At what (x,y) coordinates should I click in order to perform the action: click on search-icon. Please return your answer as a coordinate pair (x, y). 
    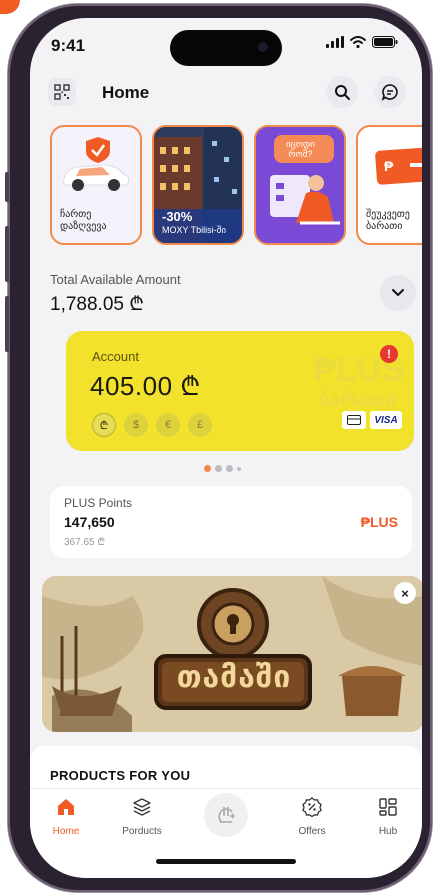
    Looking at the image, I should click on (342, 92).